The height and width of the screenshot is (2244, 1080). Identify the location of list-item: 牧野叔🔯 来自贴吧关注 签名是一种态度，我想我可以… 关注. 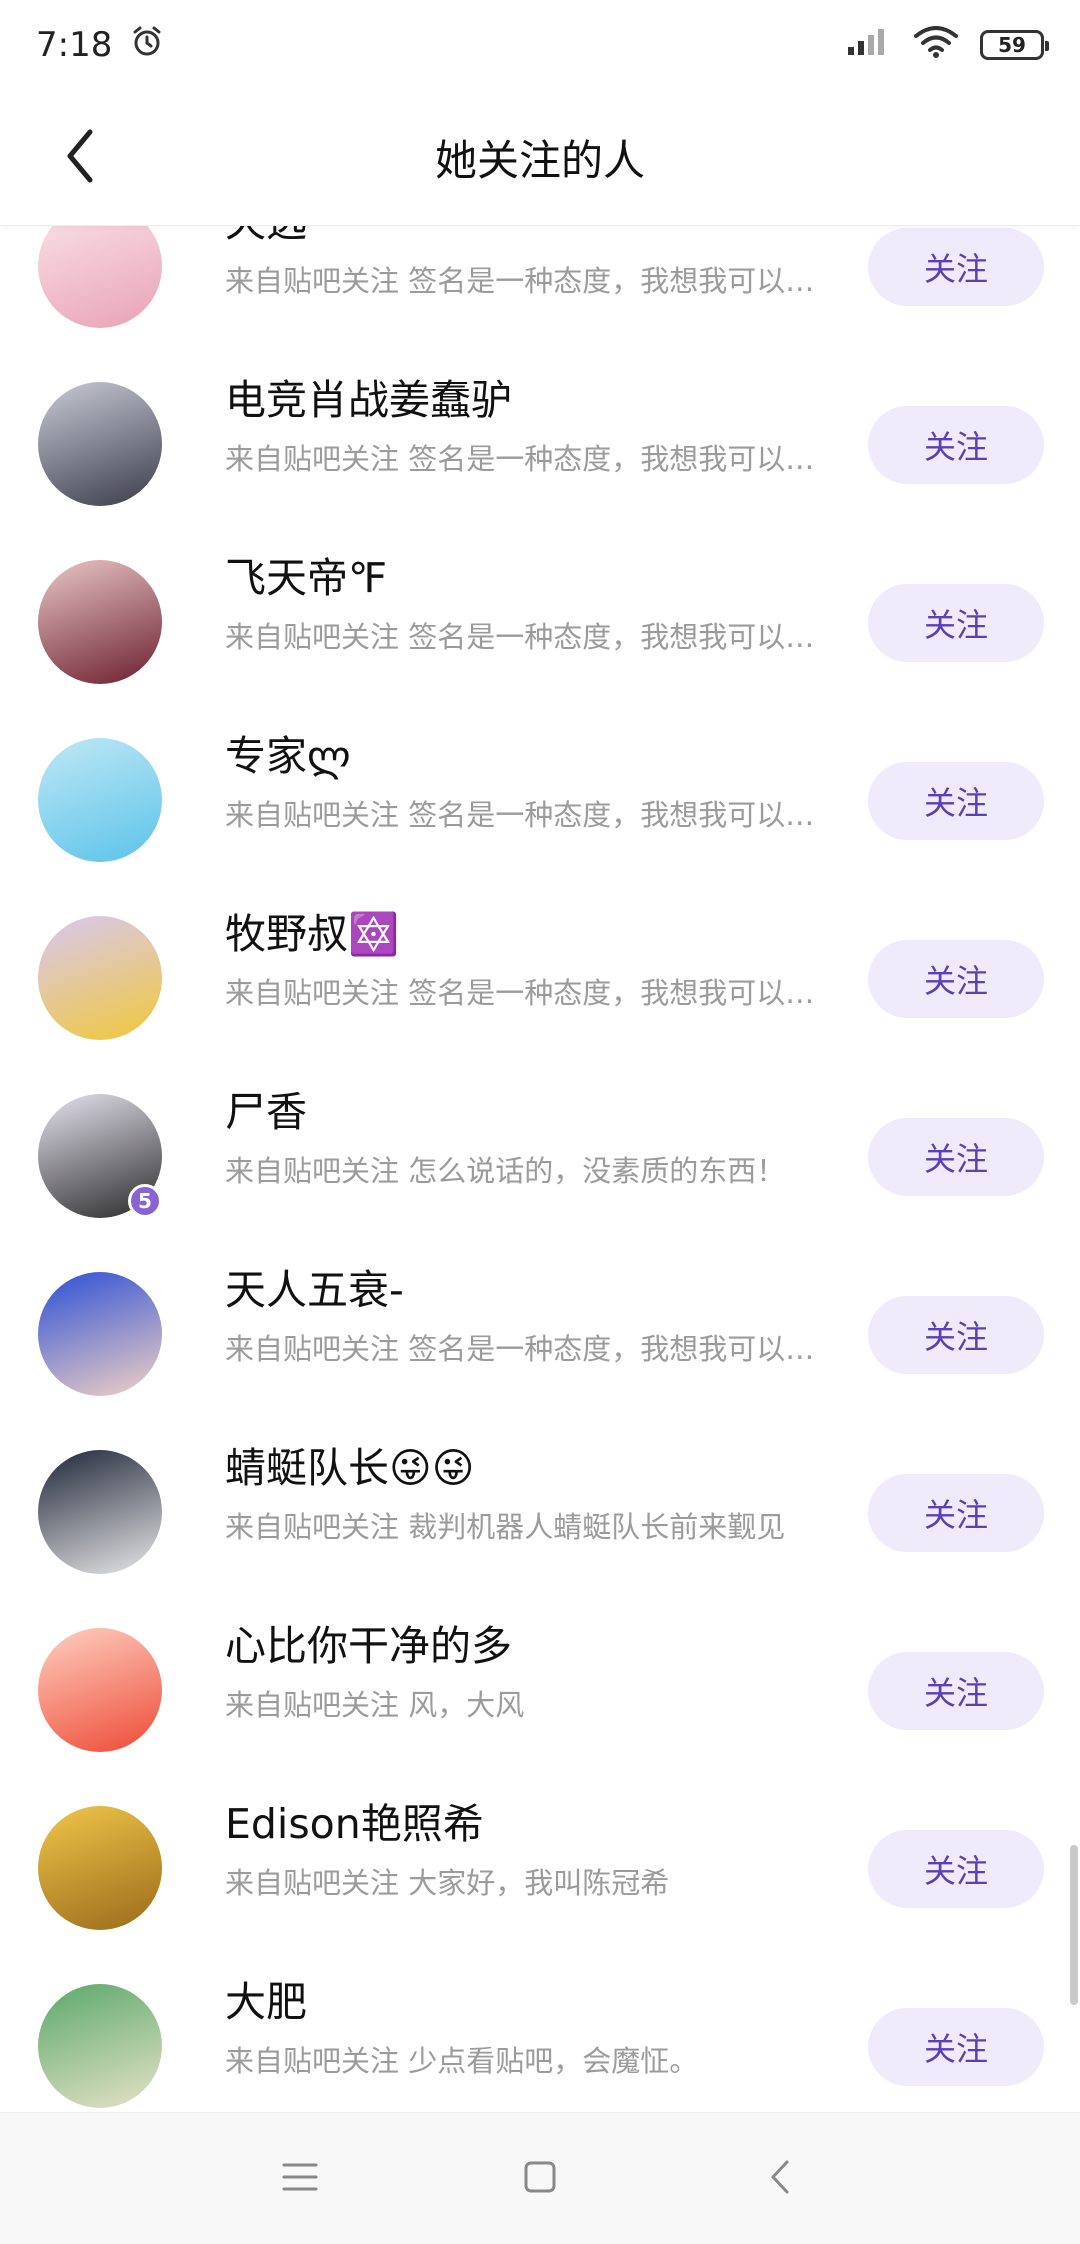
(540, 979).